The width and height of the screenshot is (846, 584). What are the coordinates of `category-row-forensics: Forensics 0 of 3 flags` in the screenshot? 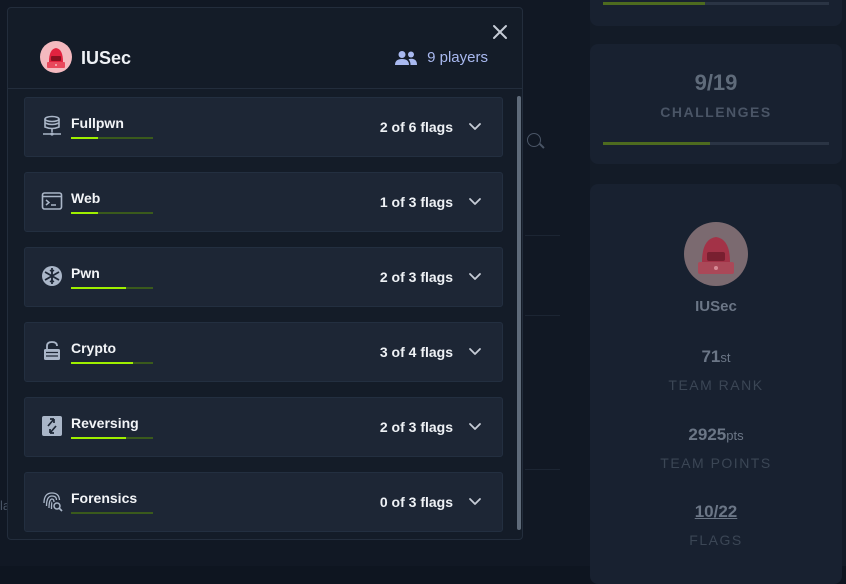 It's located at (263, 502).